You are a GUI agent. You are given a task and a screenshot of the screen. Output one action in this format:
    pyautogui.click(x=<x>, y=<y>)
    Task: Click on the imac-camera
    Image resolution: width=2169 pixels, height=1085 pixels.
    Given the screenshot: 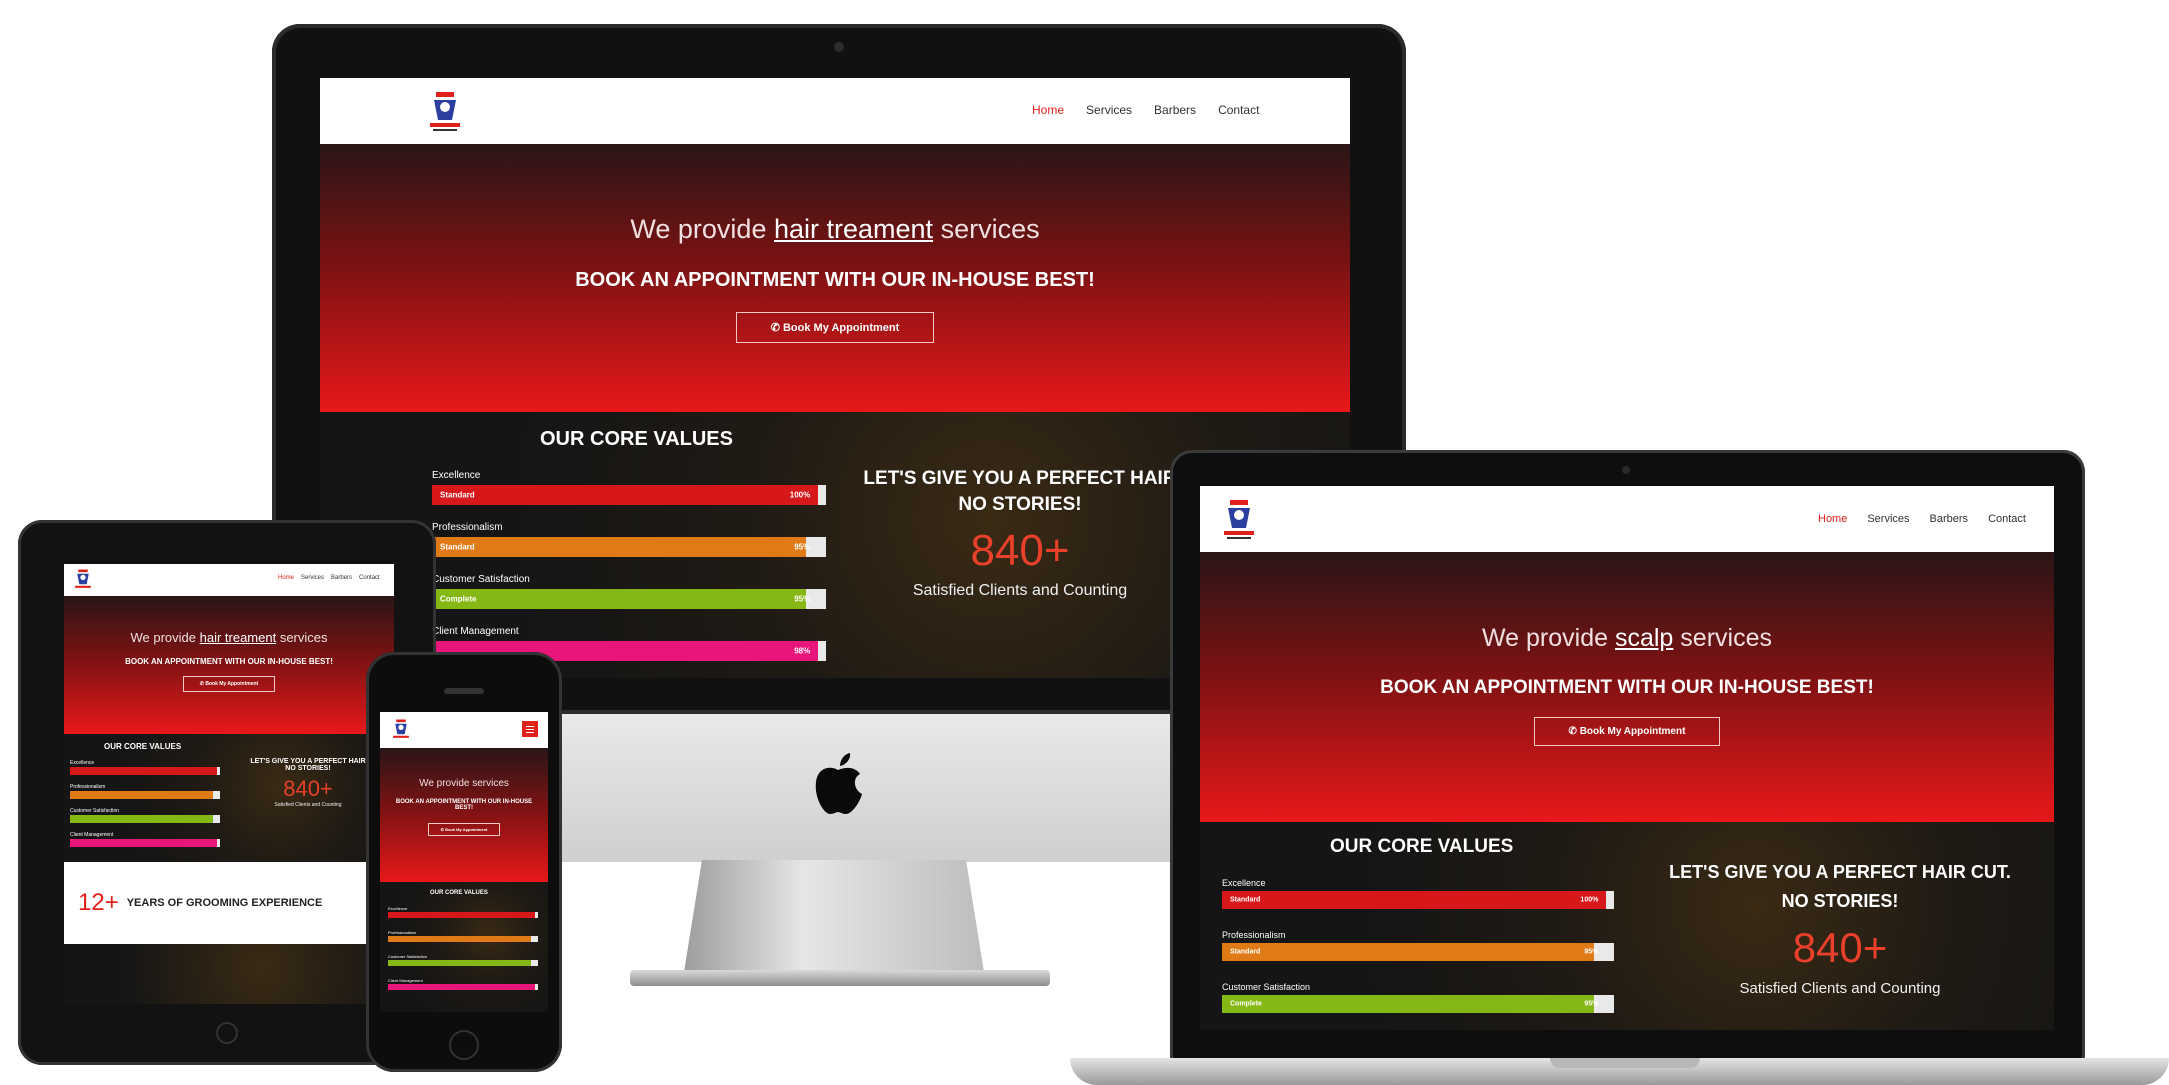 What is the action you would take?
    pyautogui.click(x=839, y=47)
    